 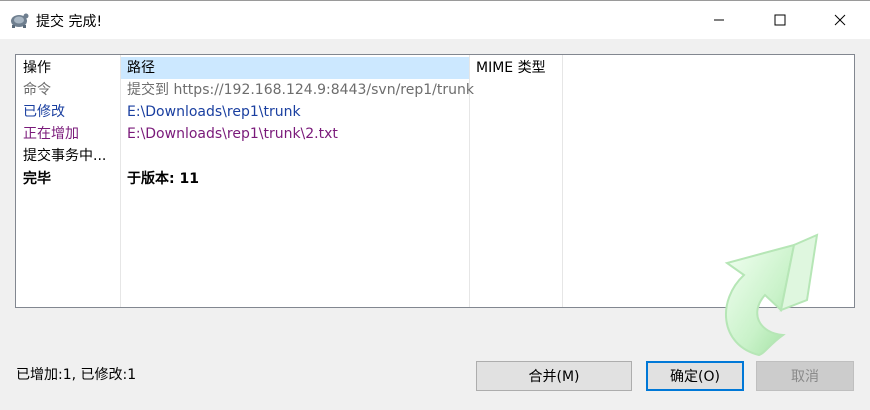 I want to click on maximize-icon, so click(x=780, y=20).